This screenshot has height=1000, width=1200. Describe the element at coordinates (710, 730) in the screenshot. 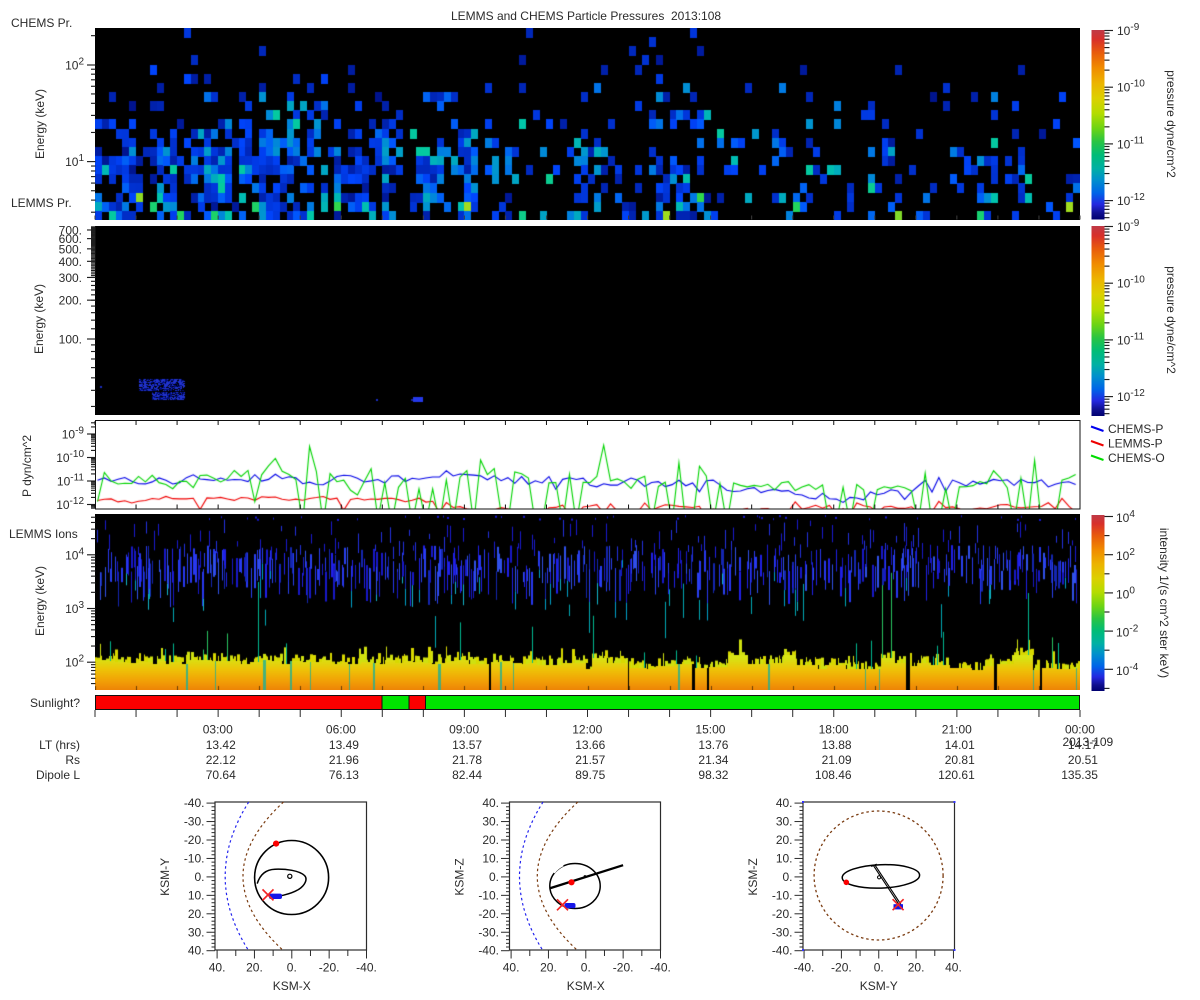

I see `svg-text: 15:00` at that location.